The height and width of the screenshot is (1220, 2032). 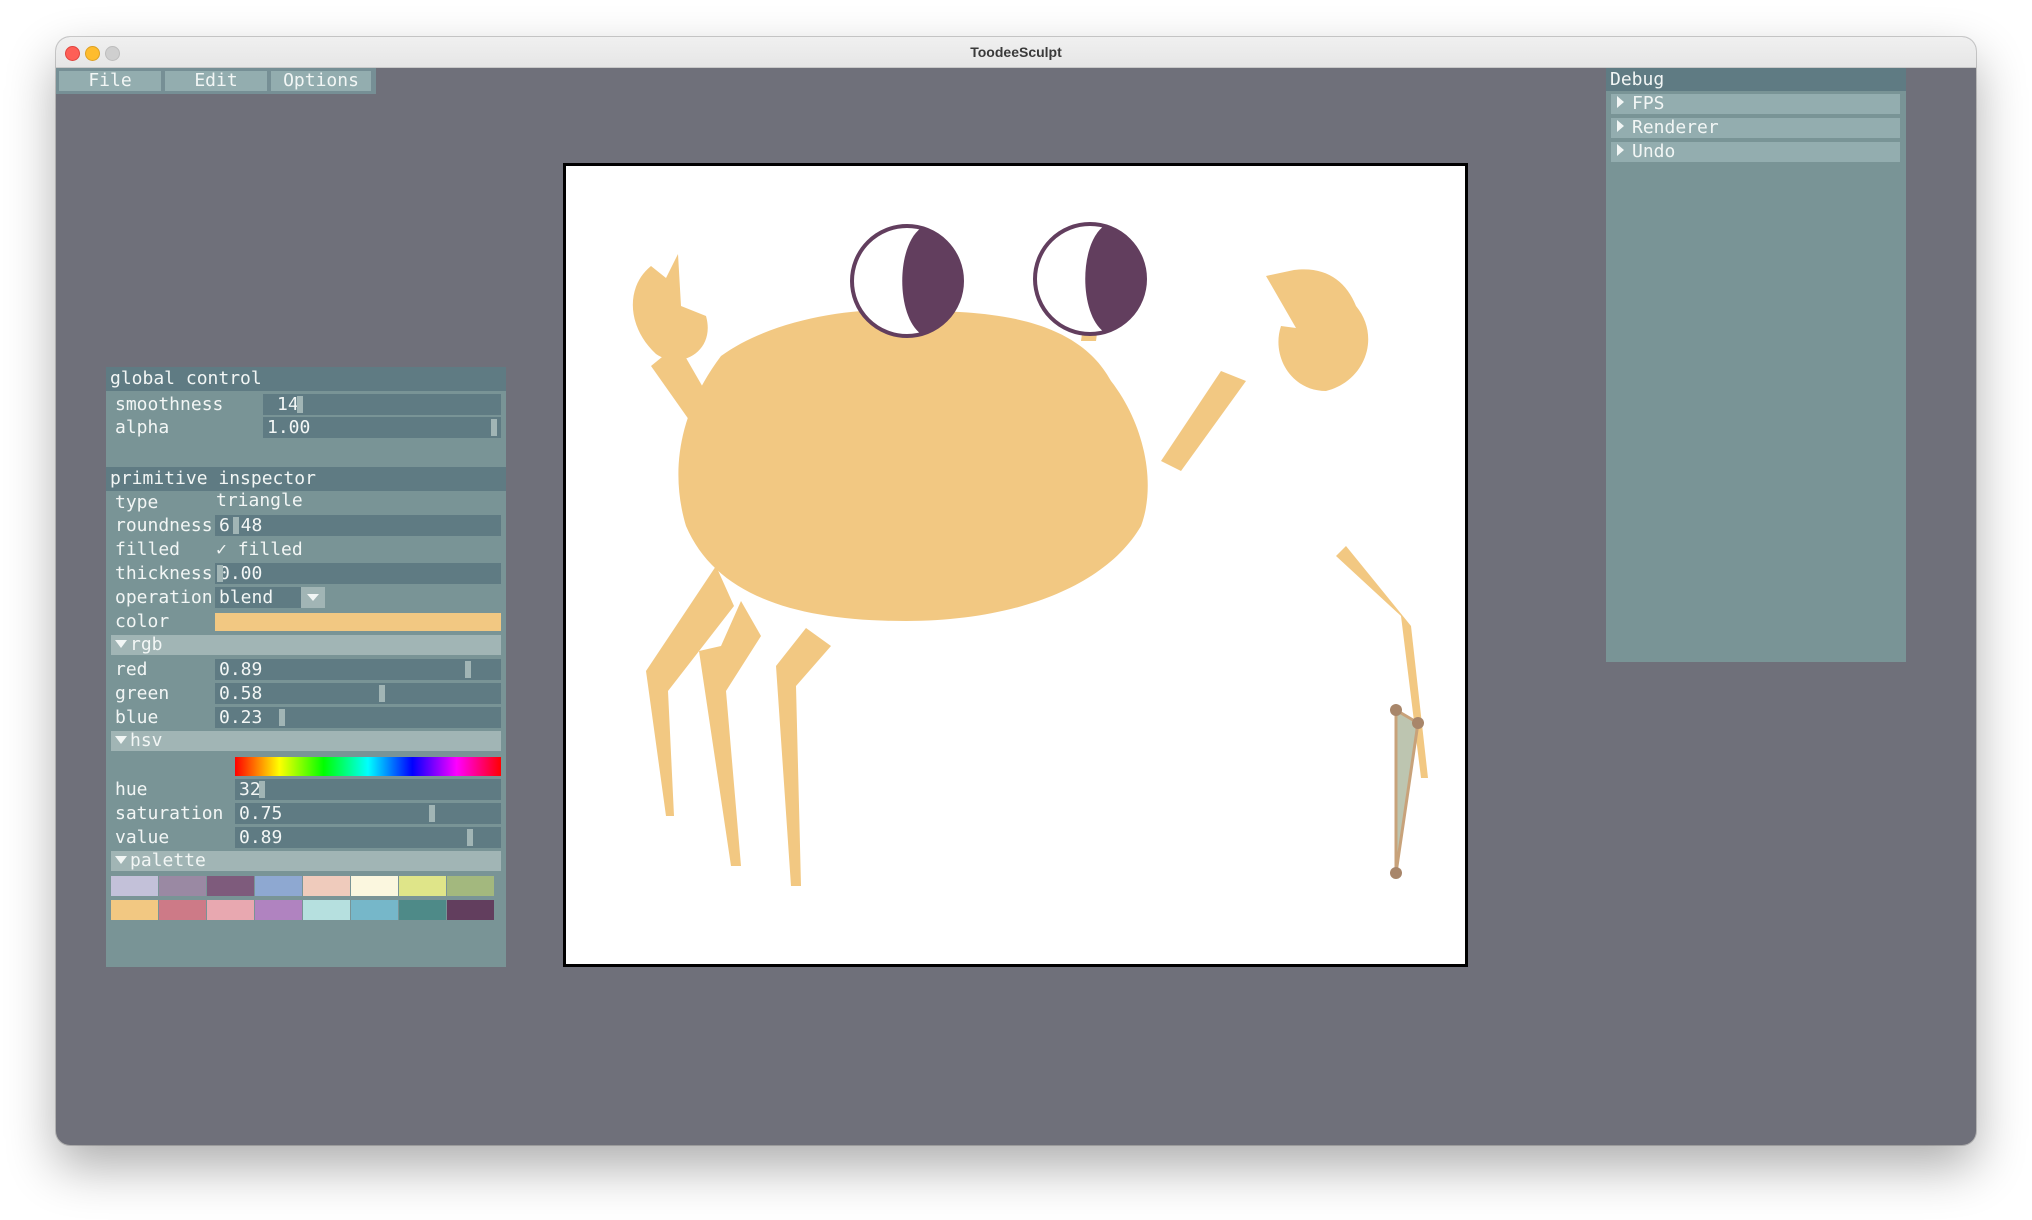 What do you see at coordinates (110, 81) in the screenshot?
I see `menu-file: File` at bounding box center [110, 81].